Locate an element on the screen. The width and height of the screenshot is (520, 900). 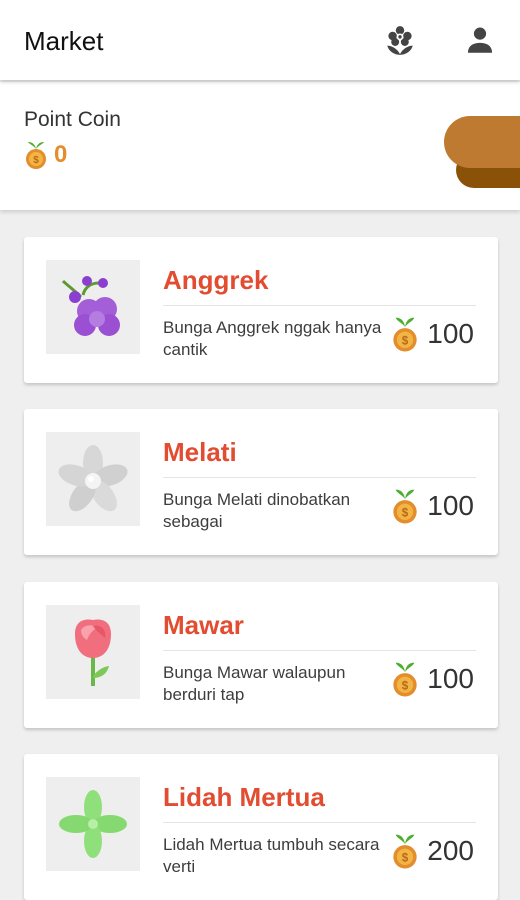
orchid-icon is located at coordinates (90, 306).